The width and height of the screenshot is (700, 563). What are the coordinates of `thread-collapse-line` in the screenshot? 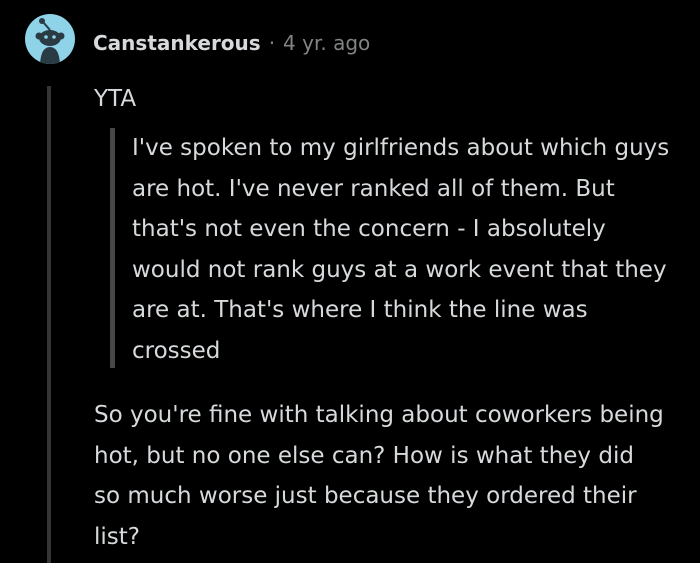 It's located at (49, 324).